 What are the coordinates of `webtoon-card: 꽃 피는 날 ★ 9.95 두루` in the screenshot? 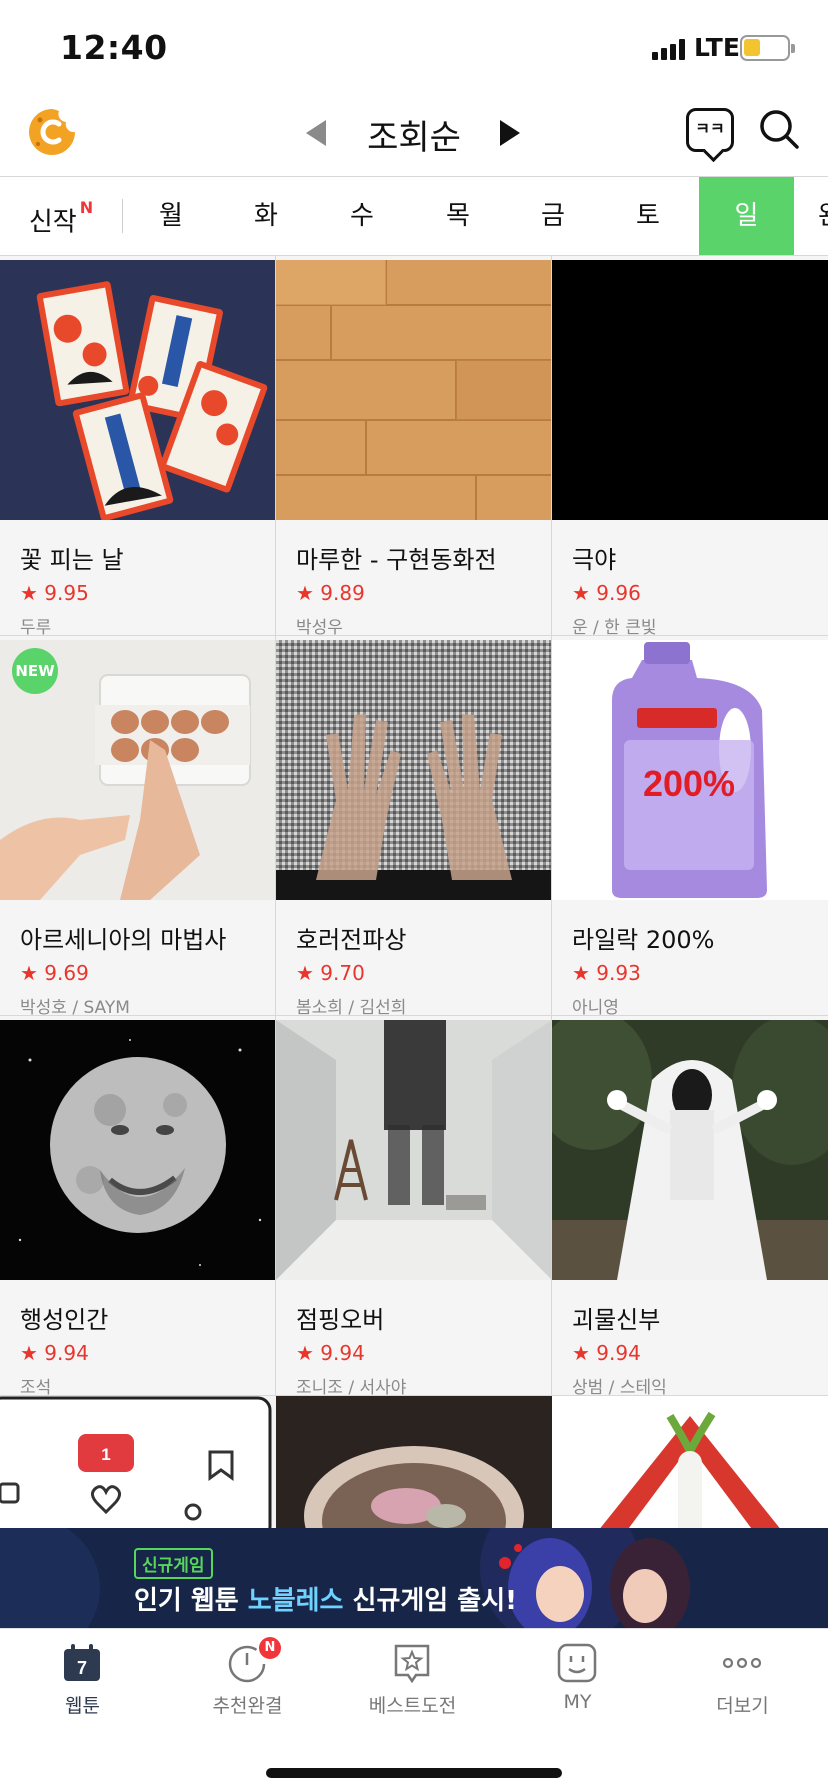 It's located at (138, 446).